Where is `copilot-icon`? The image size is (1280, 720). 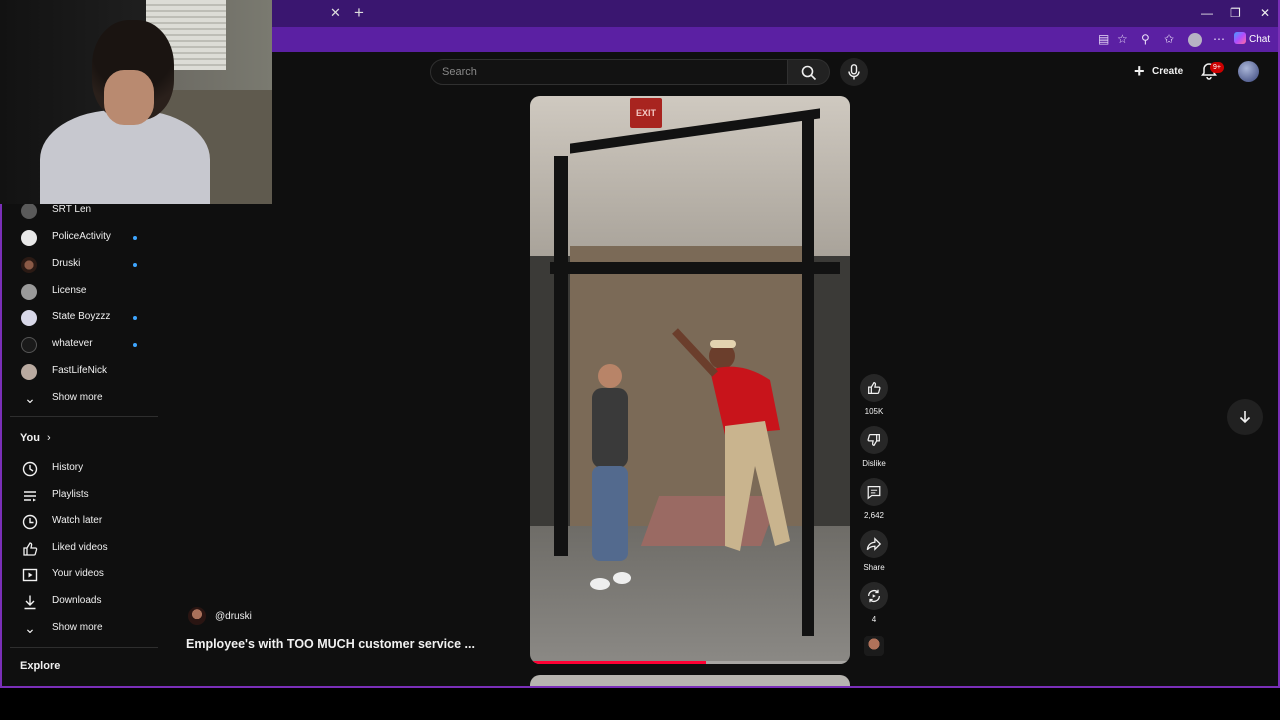
copilot-icon is located at coordinates (1240, 38).